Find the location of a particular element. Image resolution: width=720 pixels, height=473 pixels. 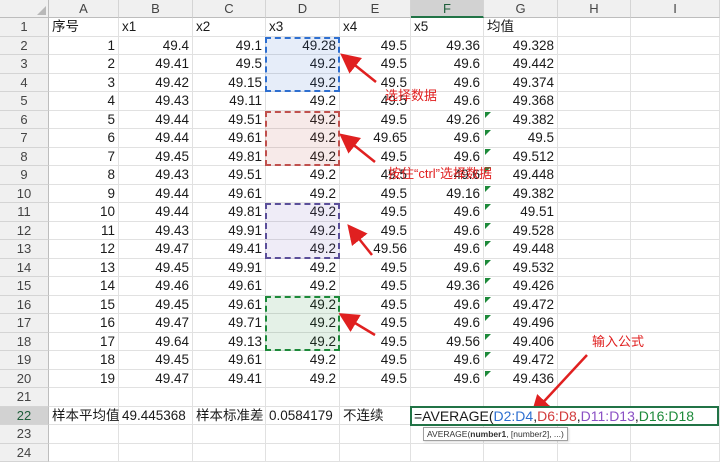

data-cell-a15: 14 is located at coordinates (84, 286).